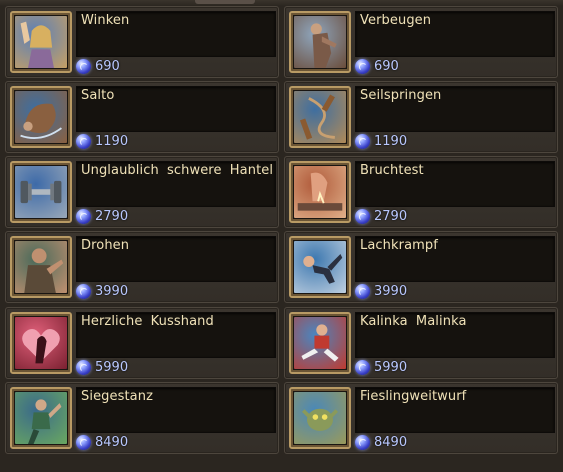 The height and width of the screenshot is (472, 563). Describe the element at coordinates (392, 170) in the screenshot. I see `emote-name: Bruchtest` at that location.